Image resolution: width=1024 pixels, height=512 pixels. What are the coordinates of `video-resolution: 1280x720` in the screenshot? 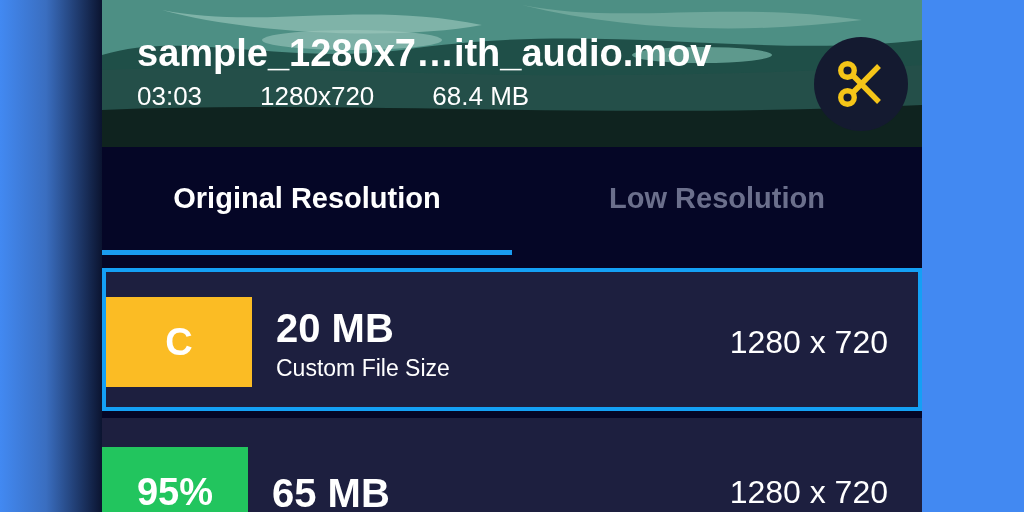 It's located at (317, 96).